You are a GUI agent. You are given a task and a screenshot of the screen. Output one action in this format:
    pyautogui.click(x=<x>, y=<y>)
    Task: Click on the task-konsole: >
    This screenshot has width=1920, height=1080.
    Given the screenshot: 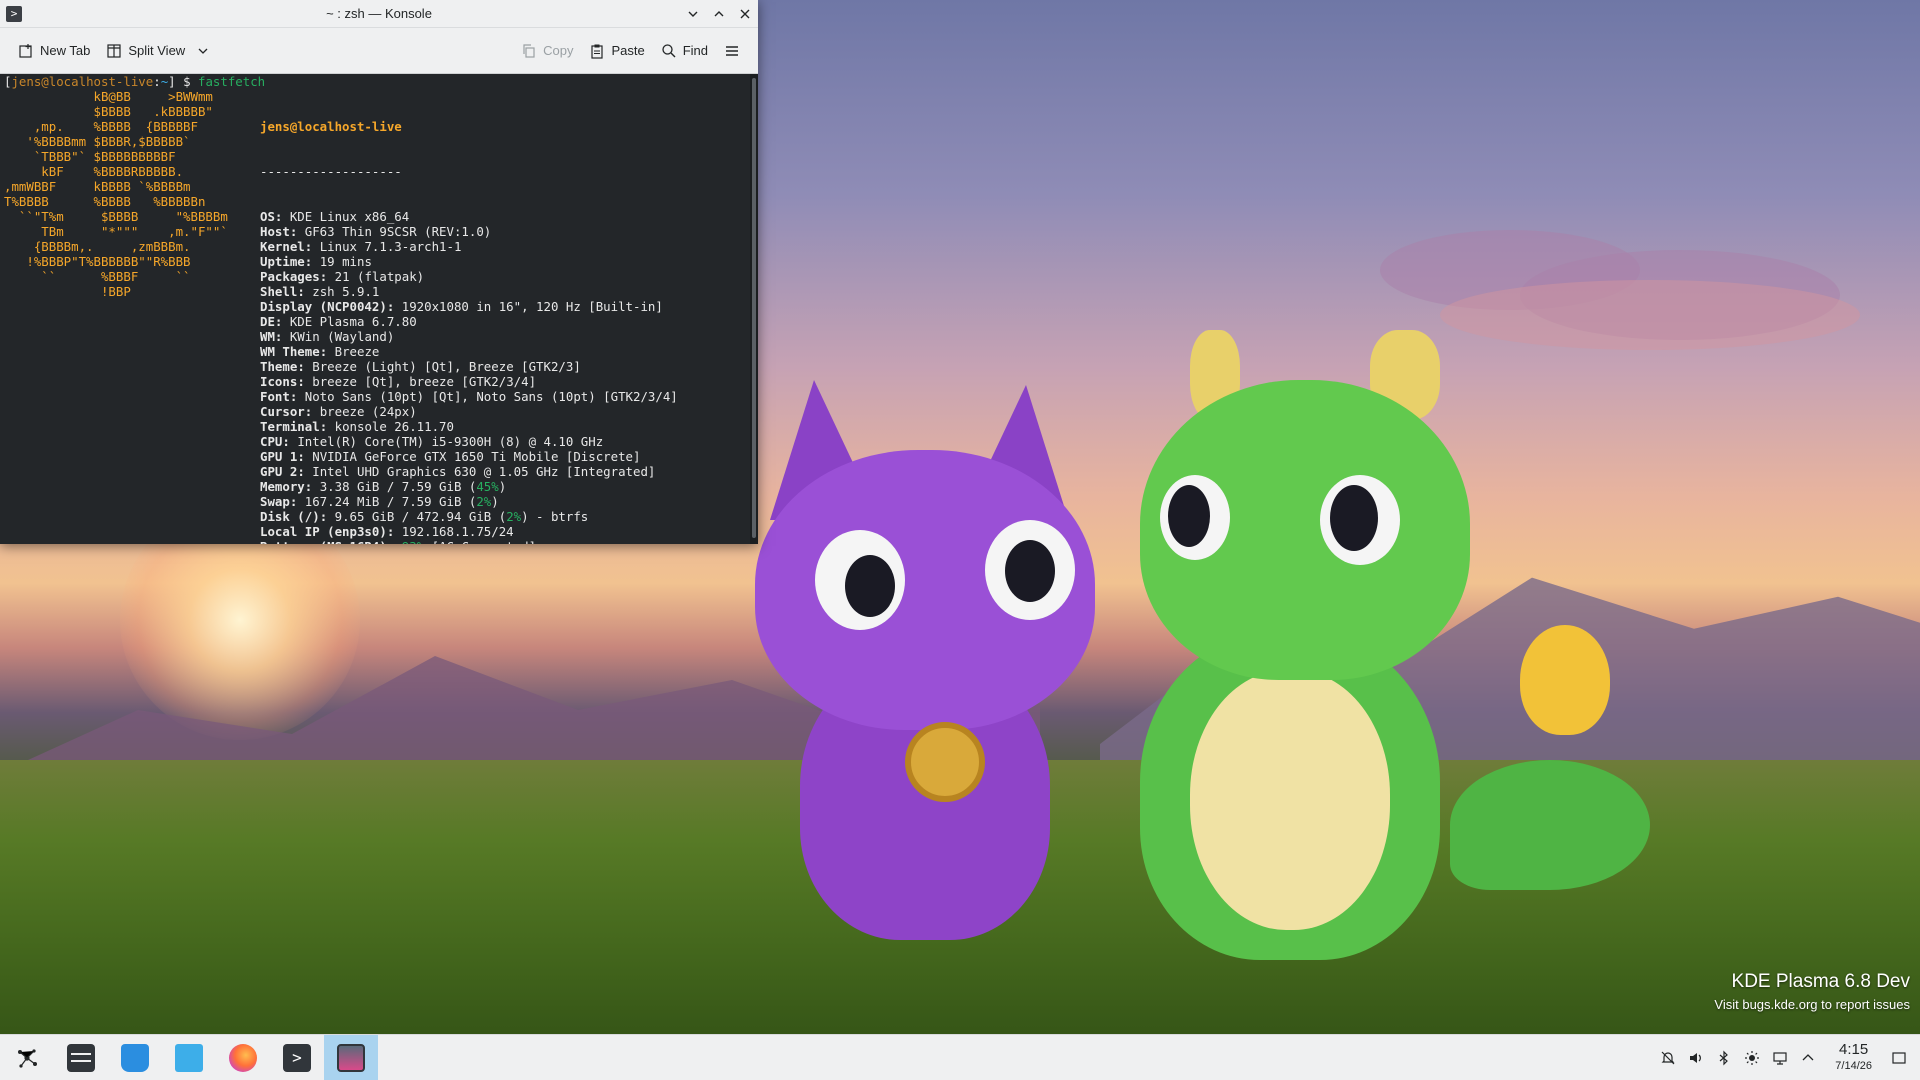 What is the action you would take?
    pyautogui.click(x=297, y=1057)
    